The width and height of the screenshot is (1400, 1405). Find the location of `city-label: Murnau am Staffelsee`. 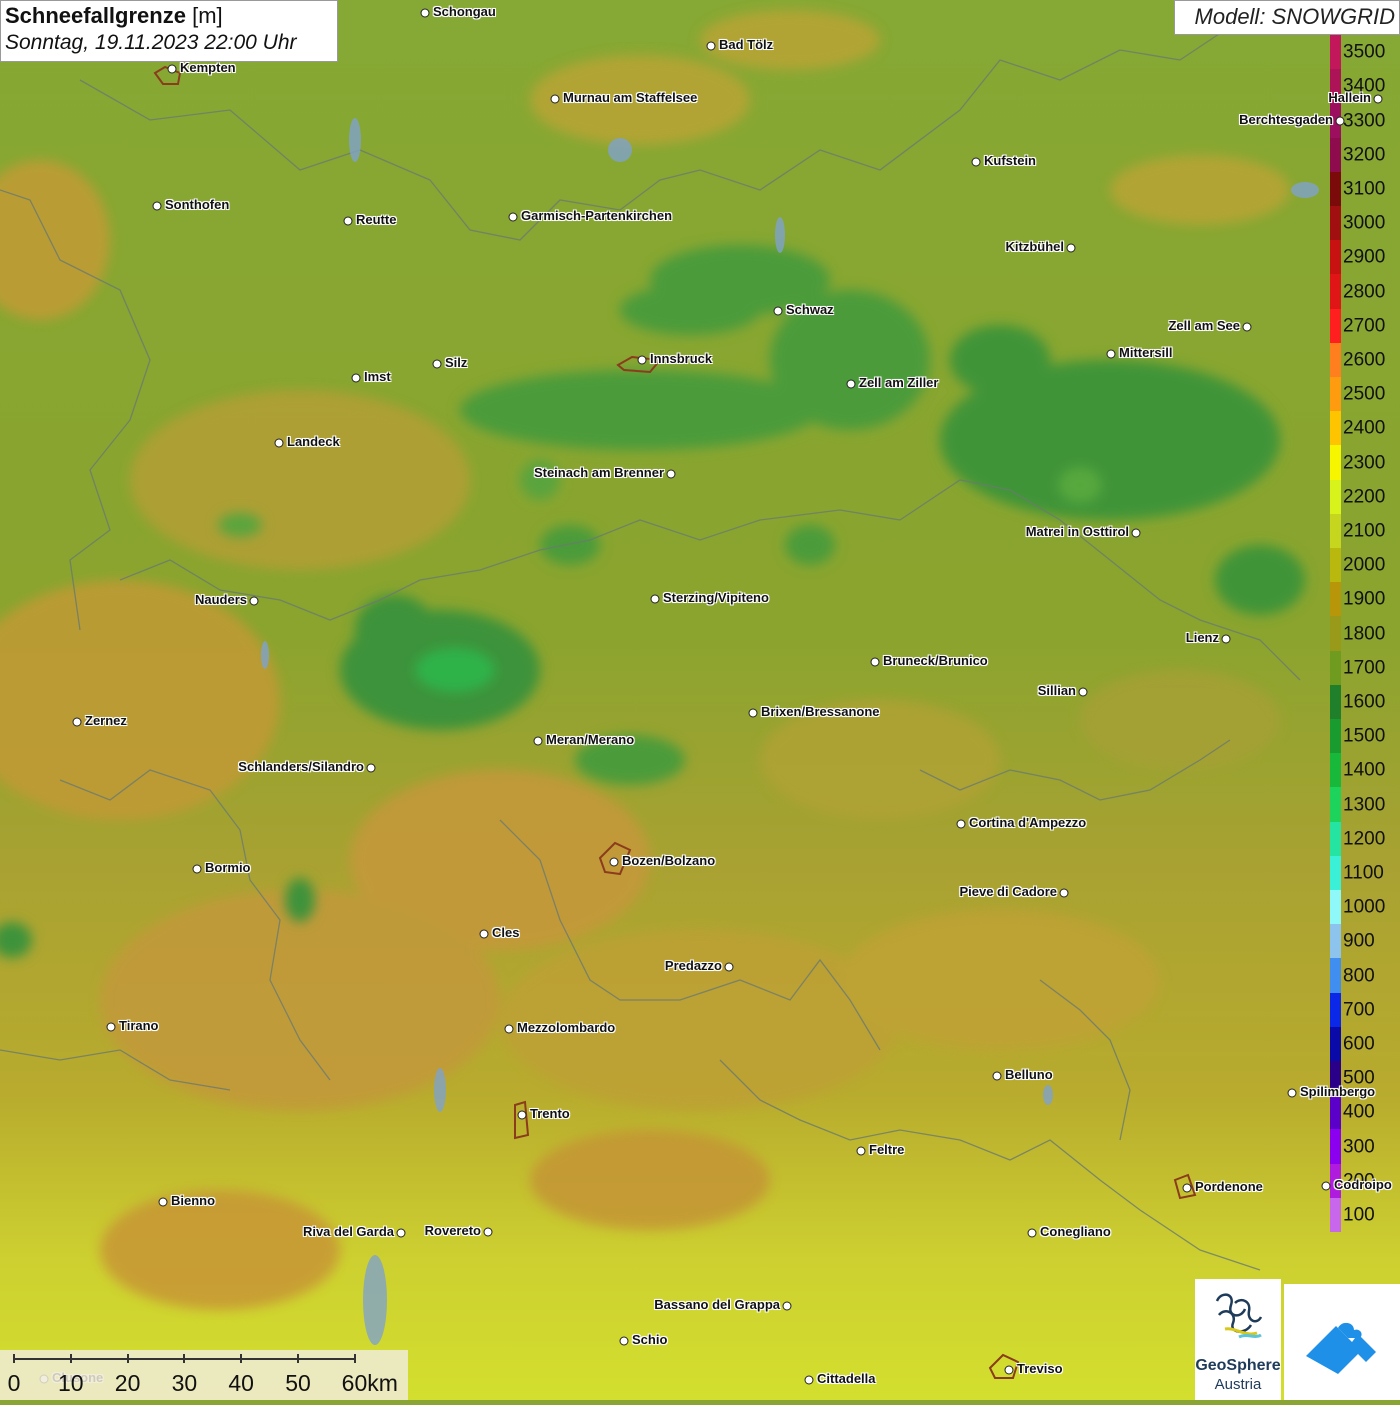

city-label: Murnau am Staffelsee is located at coordinates (630, 97).